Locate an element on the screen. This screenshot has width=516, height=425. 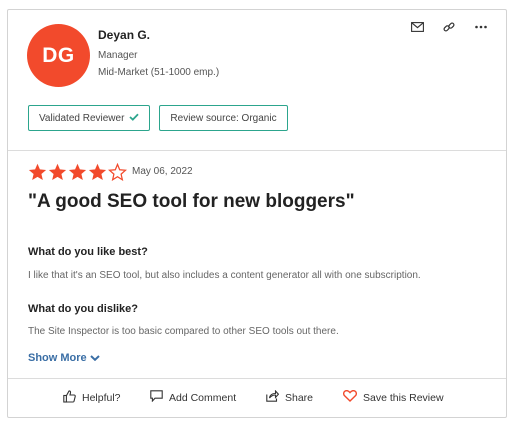
helpful-button: Helpful? is located at coordinates (92, 398).